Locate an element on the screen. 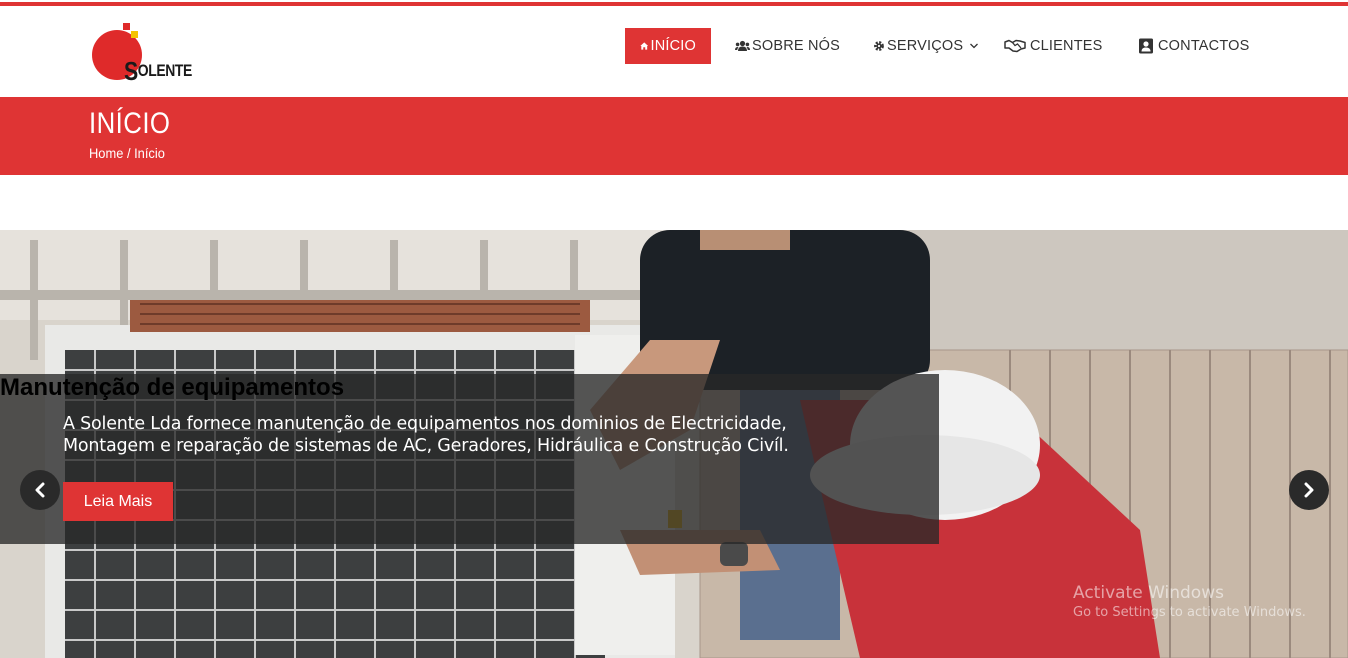  page-title-banner: INÍCIO Home / Início is located at coordinates (674, 136).